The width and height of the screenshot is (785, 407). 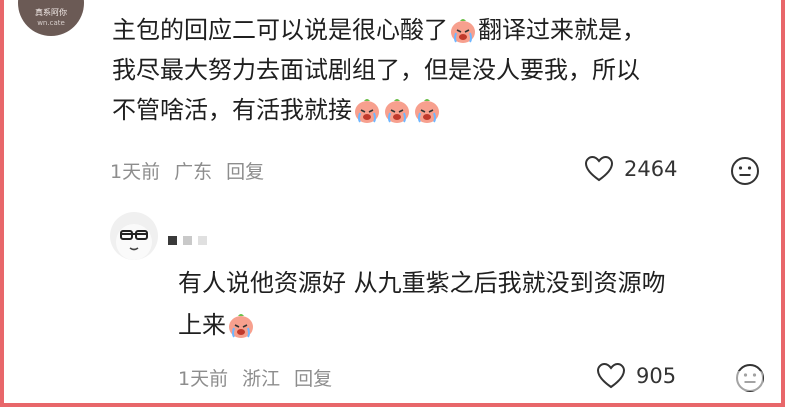 I want to click on comment-text-line: 我尽最大努力去面试剧组了，但是没人要我，所以, so click(x=376, y=70).